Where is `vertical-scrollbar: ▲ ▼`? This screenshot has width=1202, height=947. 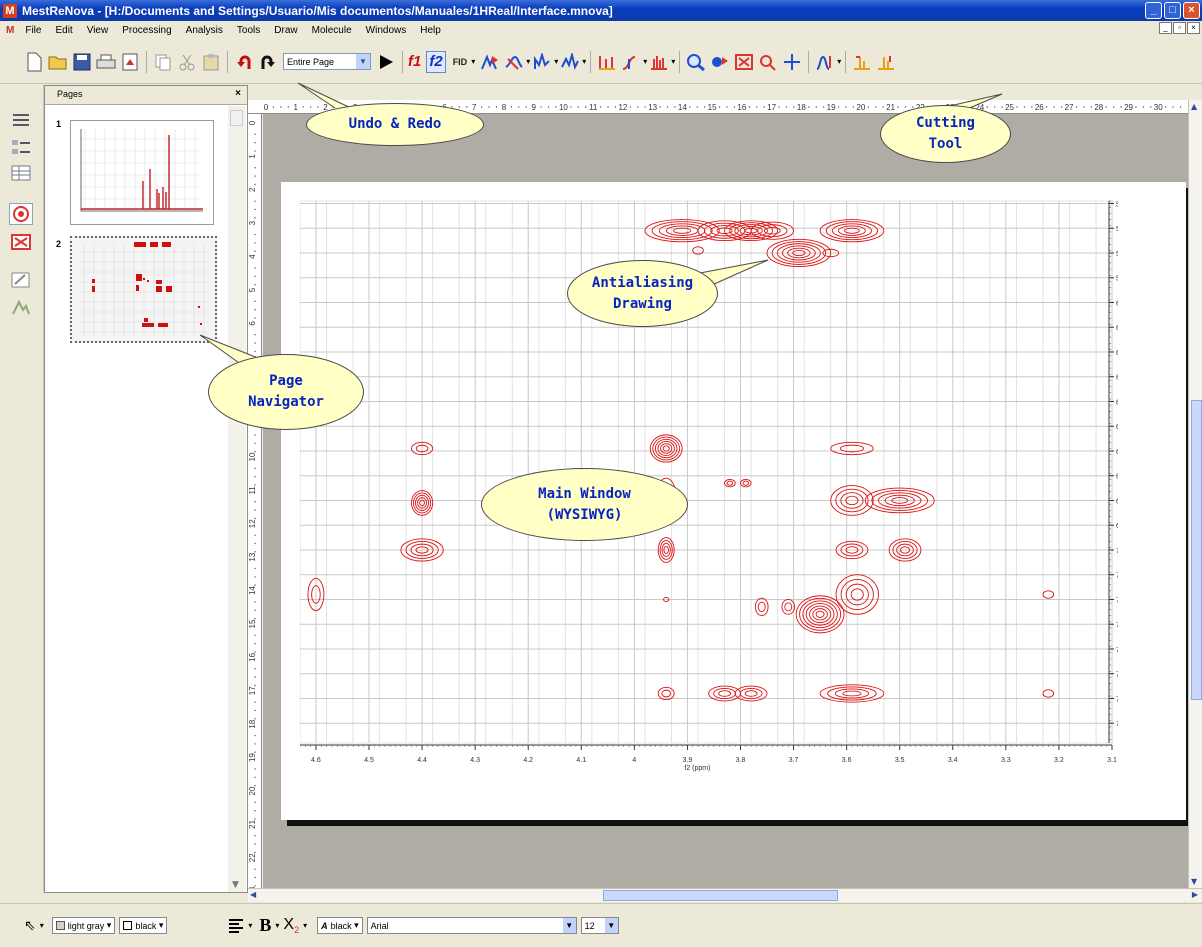 vertical-scrollbar: ▲ ▼ is located at coordinates (1195, 494).